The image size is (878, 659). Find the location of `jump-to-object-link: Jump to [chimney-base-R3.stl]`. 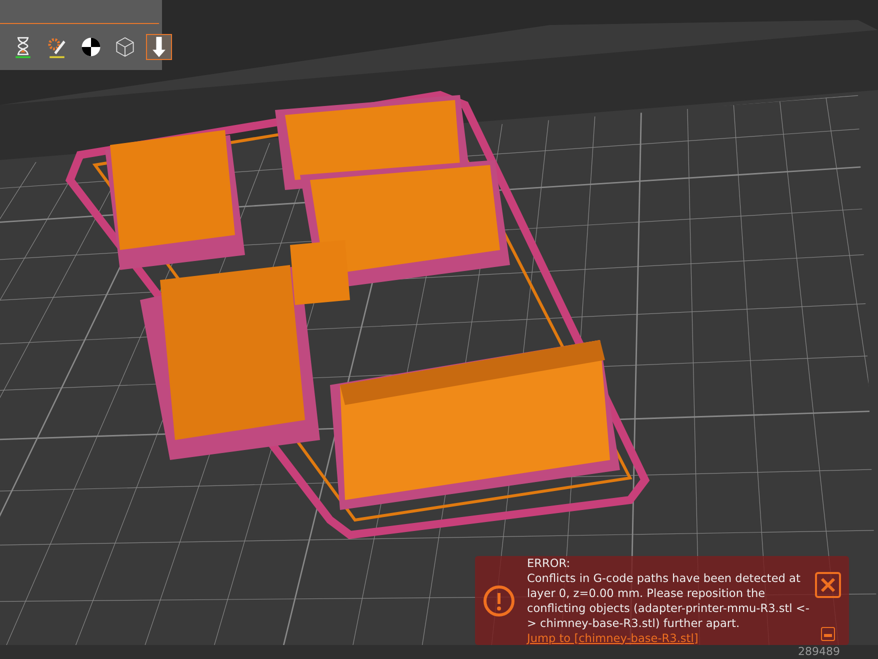

jump-to-object-link: Jump to [chimney-base-R3.stl] is located at coordinates (612, 638).